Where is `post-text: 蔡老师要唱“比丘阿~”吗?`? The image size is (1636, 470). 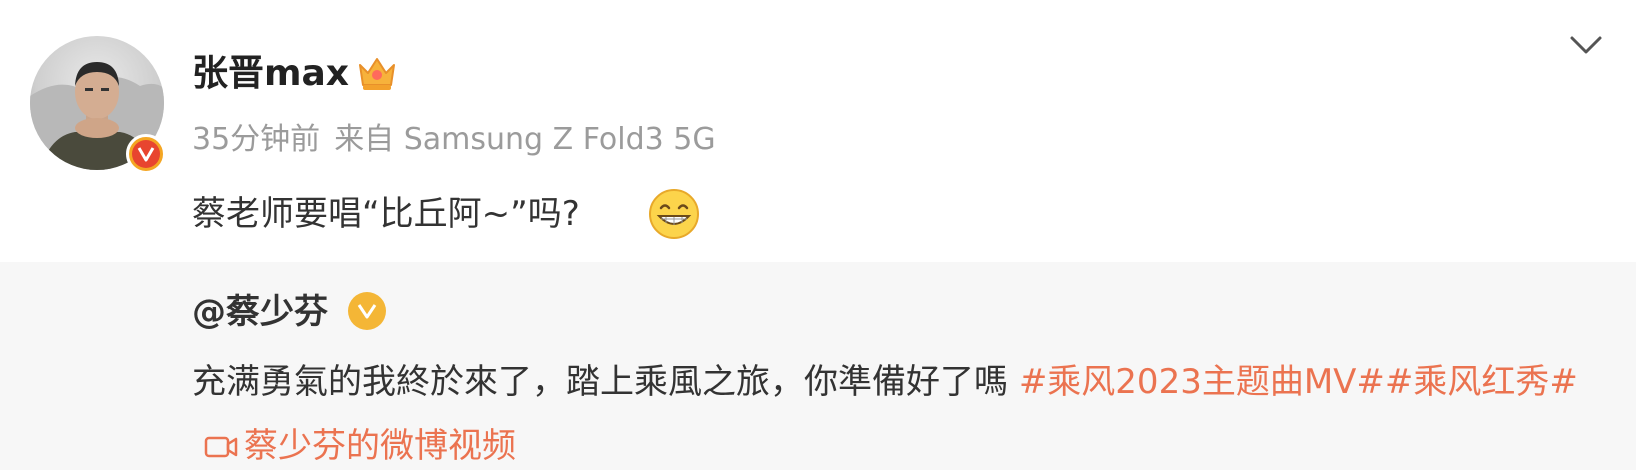 post-text: 蔡老师要唱“比丘阿~”吗? is located at coordinates (386, 214).